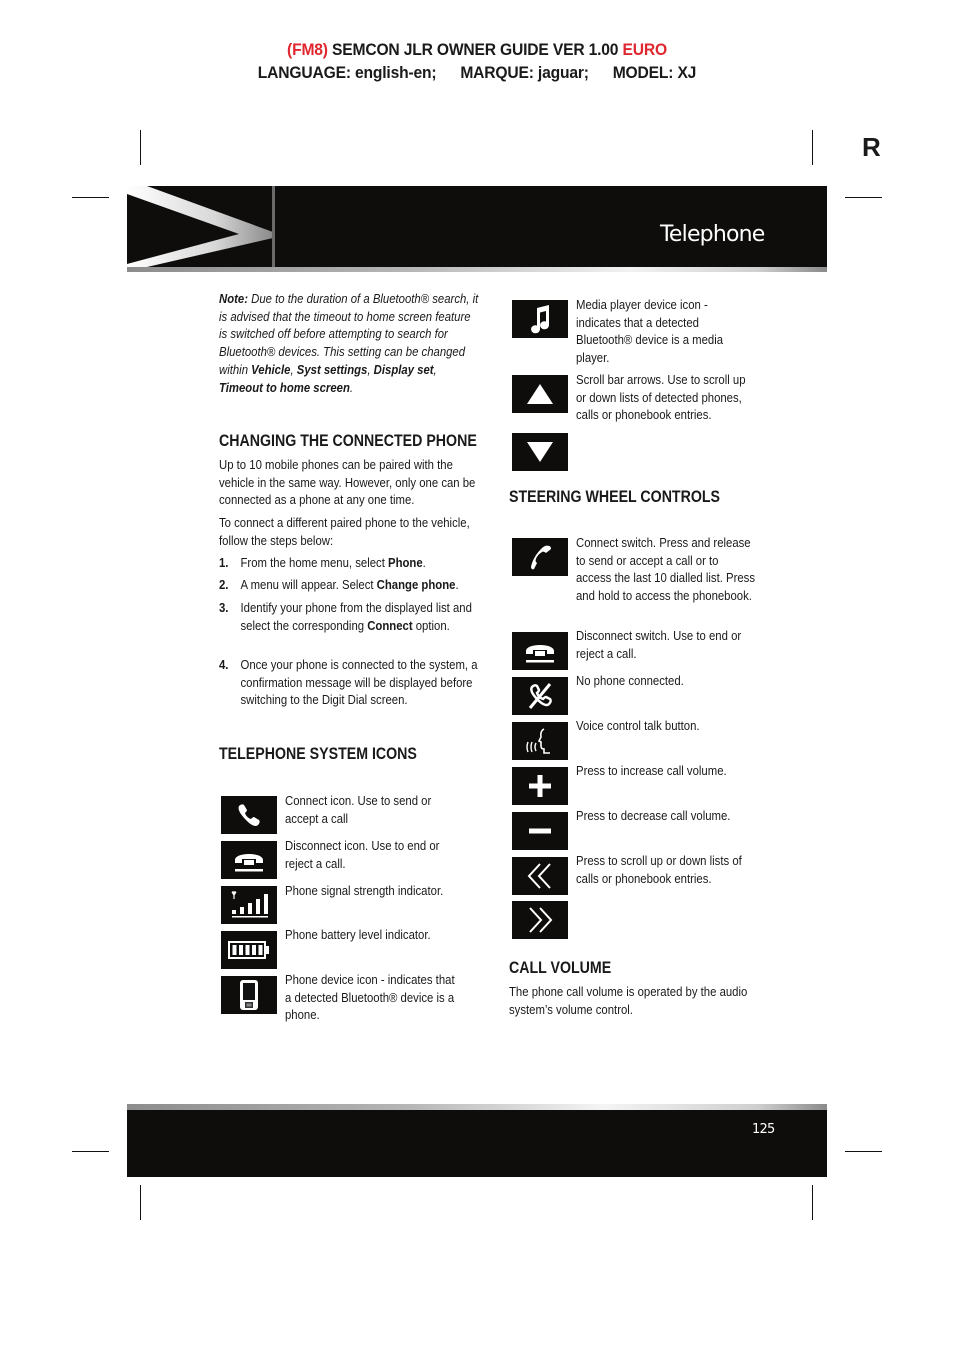 This screenshot has width=954, height=1350. I want to click on double-chevron-left-icon, so click(540, 876).